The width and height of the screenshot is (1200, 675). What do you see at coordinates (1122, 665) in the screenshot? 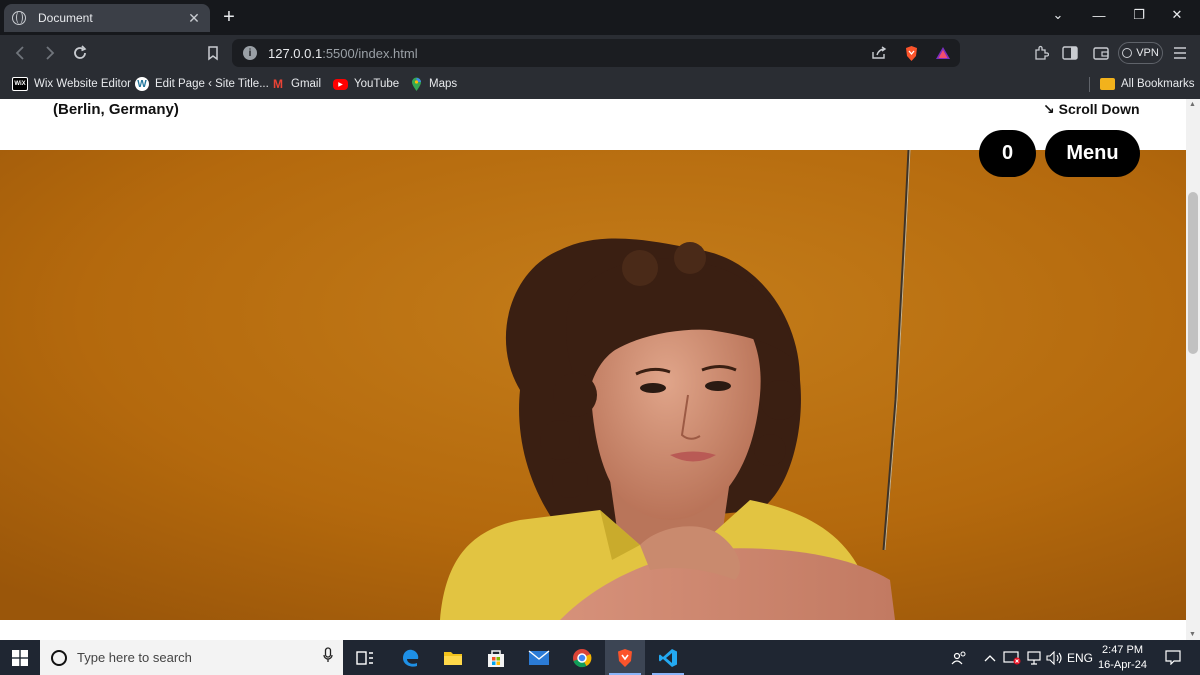
I see `clock-date: 16-Apr-24` at bounding box center [1122, 665].